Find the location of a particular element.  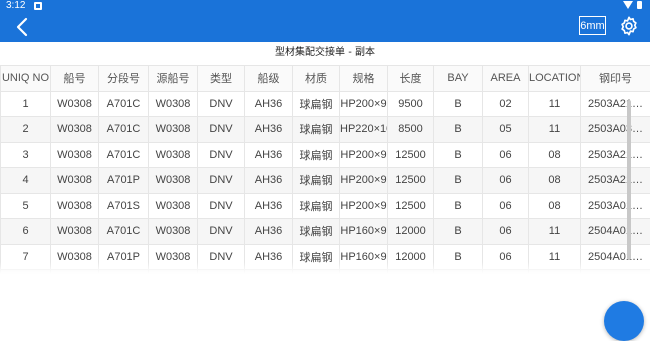

table-cell: HP160×9 is located at coordinates (364, 232).